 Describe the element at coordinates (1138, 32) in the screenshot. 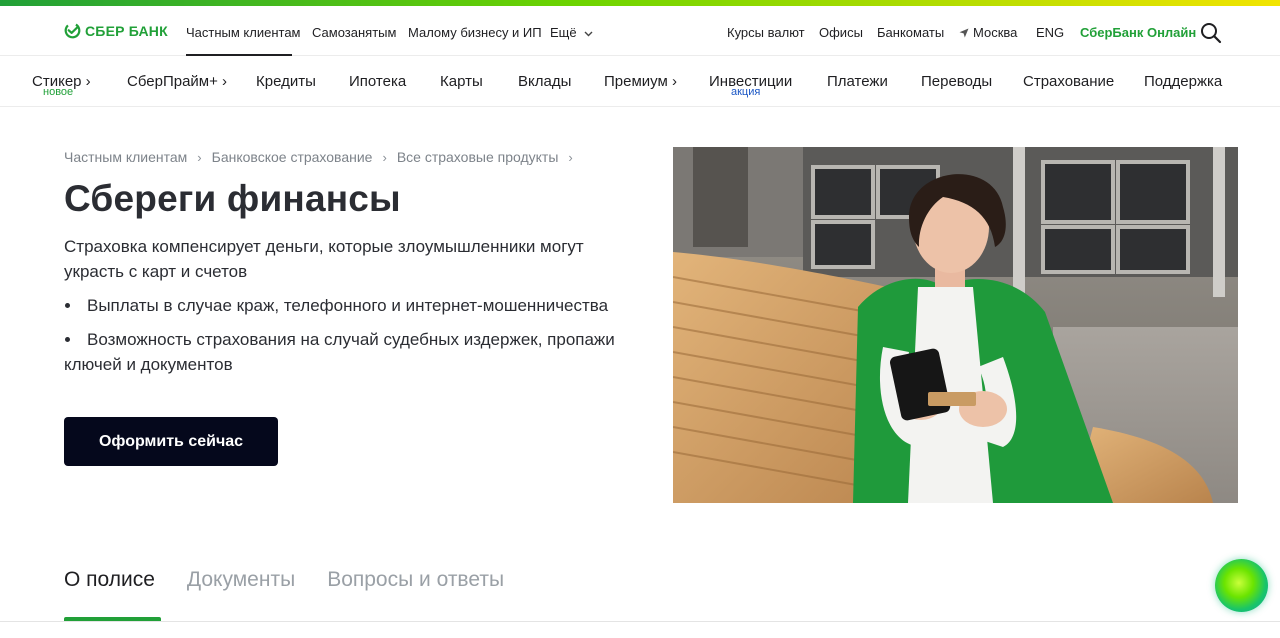

I see `sberbank-online-link: СберБанк Онлайн` at that location.